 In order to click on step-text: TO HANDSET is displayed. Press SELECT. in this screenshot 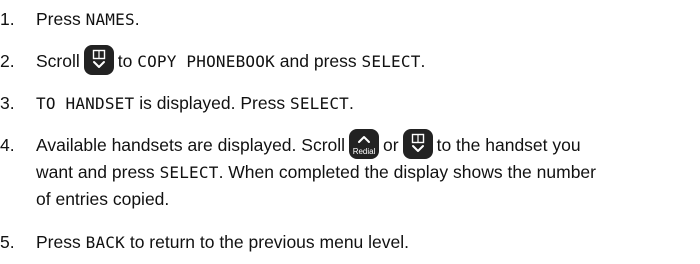, I will do `click(195, 103)`.